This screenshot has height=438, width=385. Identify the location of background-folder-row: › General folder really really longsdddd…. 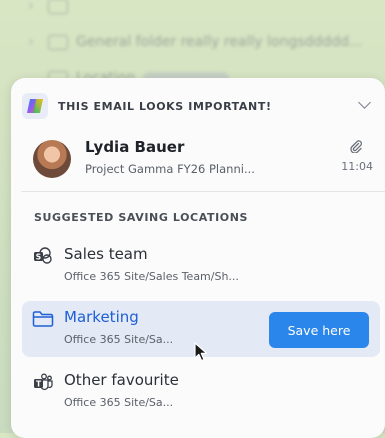
(206, 42).